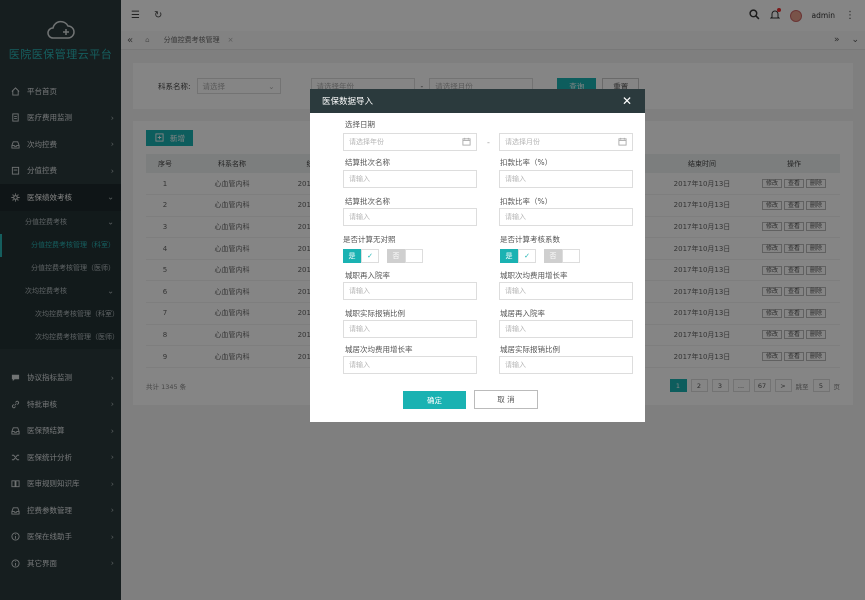  Describe the element at coordinates (369, 239) in the screenshot. I see `calc-invalid-label: 是否计算无对照` at that location.